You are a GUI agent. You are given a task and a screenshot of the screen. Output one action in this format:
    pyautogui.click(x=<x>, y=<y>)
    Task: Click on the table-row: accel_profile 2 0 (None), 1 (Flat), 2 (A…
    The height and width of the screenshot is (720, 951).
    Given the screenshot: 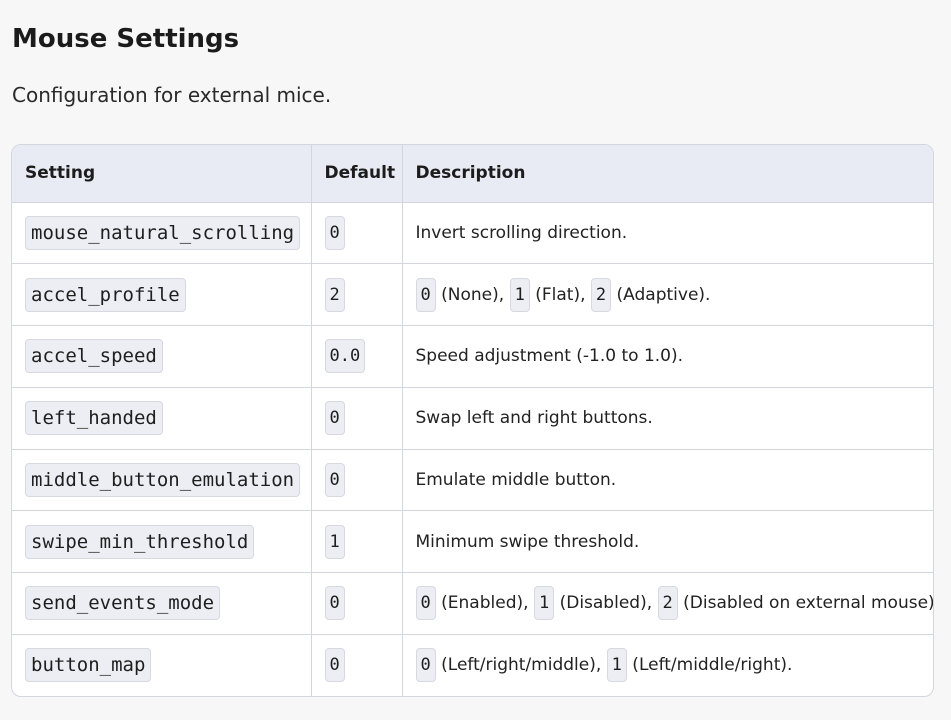 What is the action you would take?
    pyautogui.click(x=472, y=294)
    